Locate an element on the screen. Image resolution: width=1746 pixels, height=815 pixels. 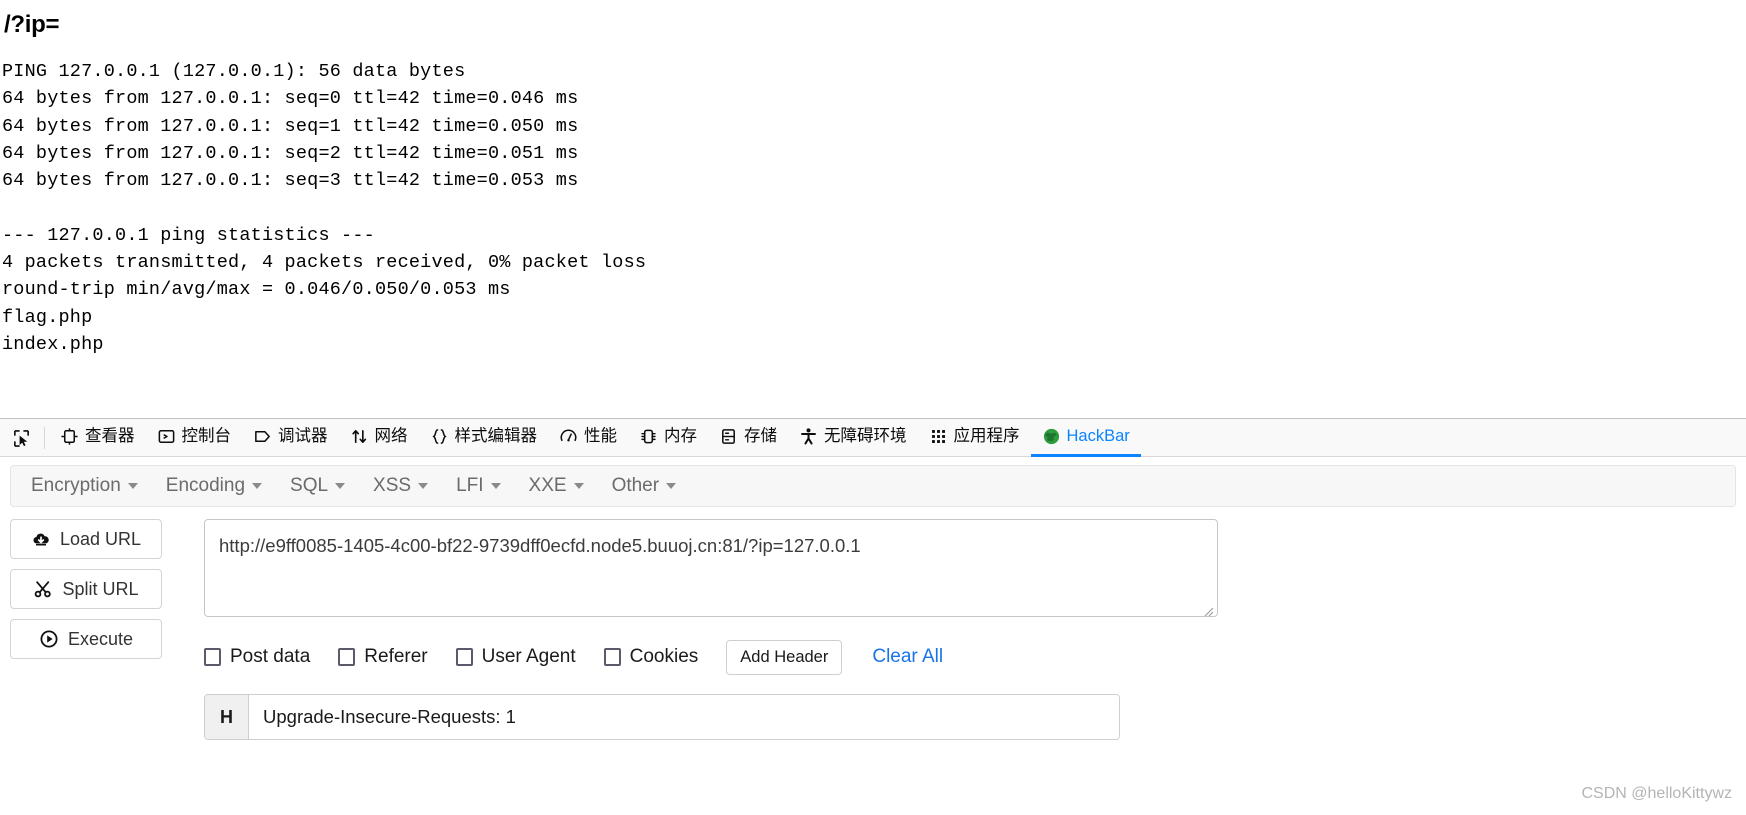
tab-label: 应用程序 is located at coordinates (986, 436).